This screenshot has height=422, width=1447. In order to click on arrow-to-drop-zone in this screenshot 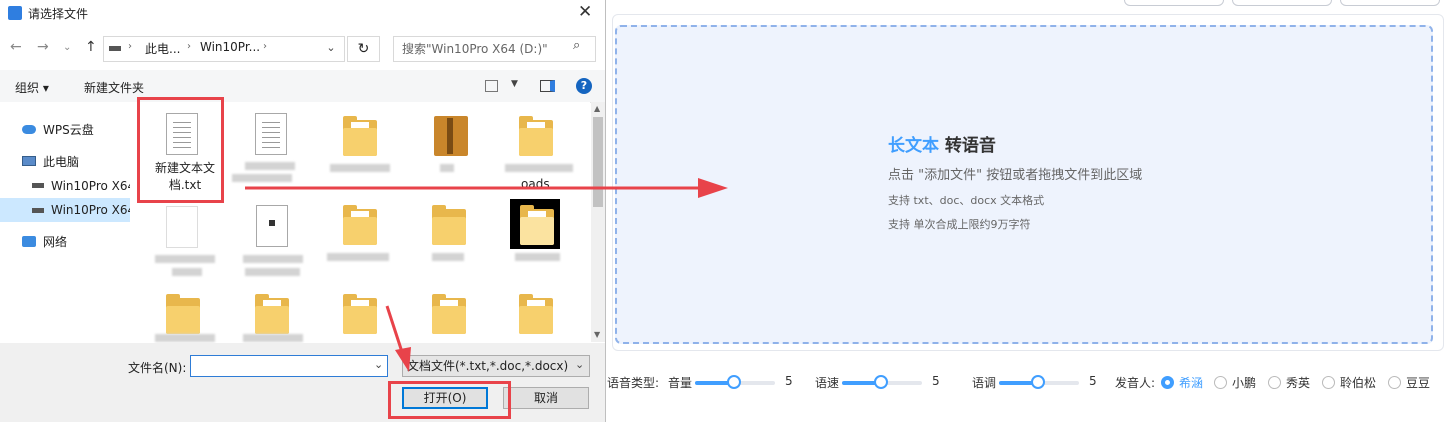, I will do `click(486, 188)`.